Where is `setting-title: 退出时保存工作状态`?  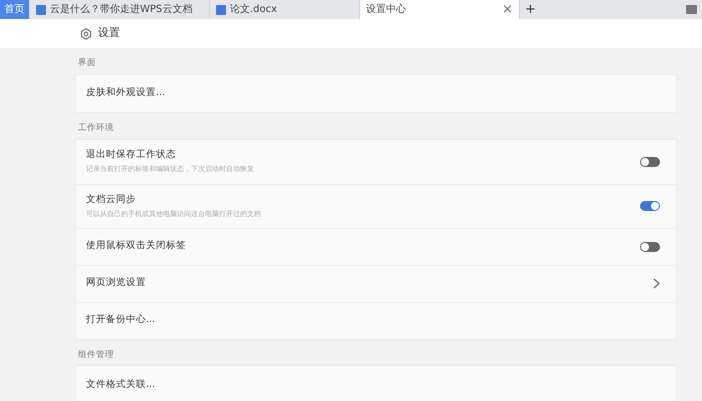 setting-title: 退出时保存工作状态 is located at coordinates (131, 155).